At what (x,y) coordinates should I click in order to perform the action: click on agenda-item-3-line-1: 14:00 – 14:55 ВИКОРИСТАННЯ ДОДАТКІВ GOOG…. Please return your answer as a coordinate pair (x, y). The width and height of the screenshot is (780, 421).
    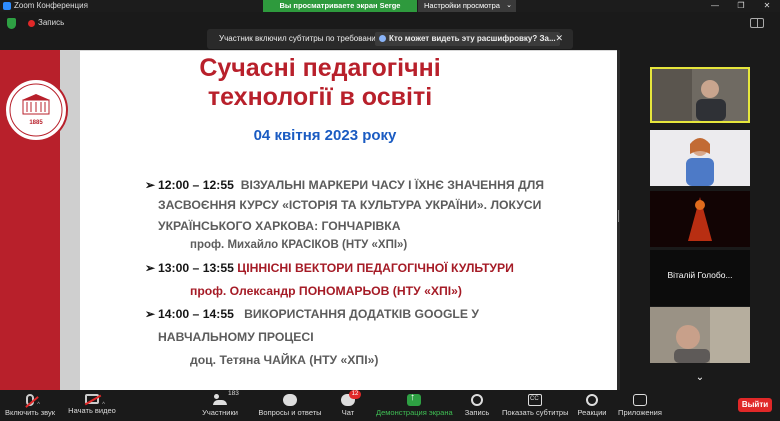
    Looking at the image, I should click on (318, 314).